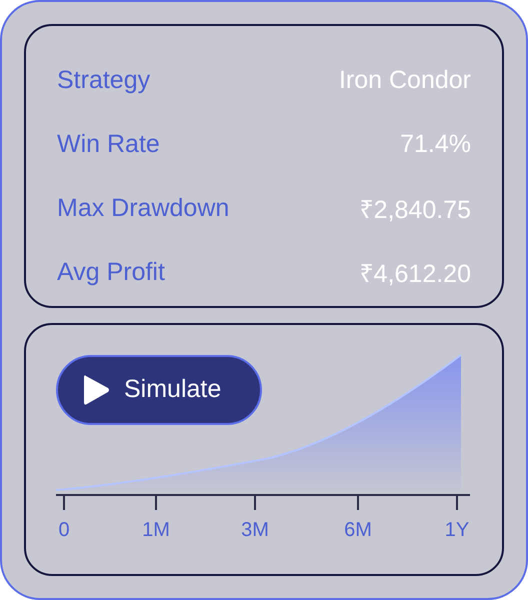 The height and width of the screenshot is (600, 528). I want to click on stat-label: Max Drawdown, so click(143, 208).